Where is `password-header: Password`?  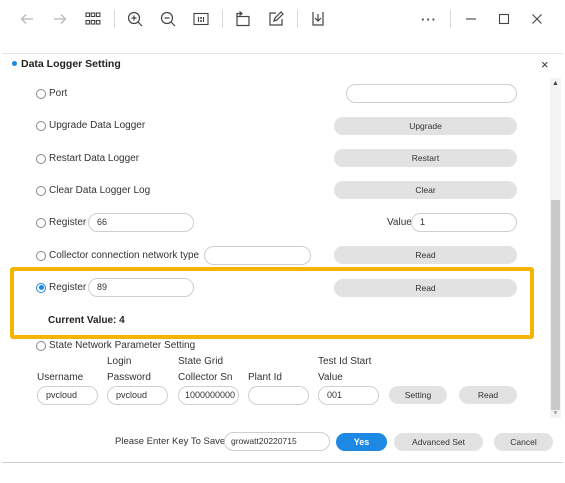
password-header: Password is located at coordinates (129, 377).